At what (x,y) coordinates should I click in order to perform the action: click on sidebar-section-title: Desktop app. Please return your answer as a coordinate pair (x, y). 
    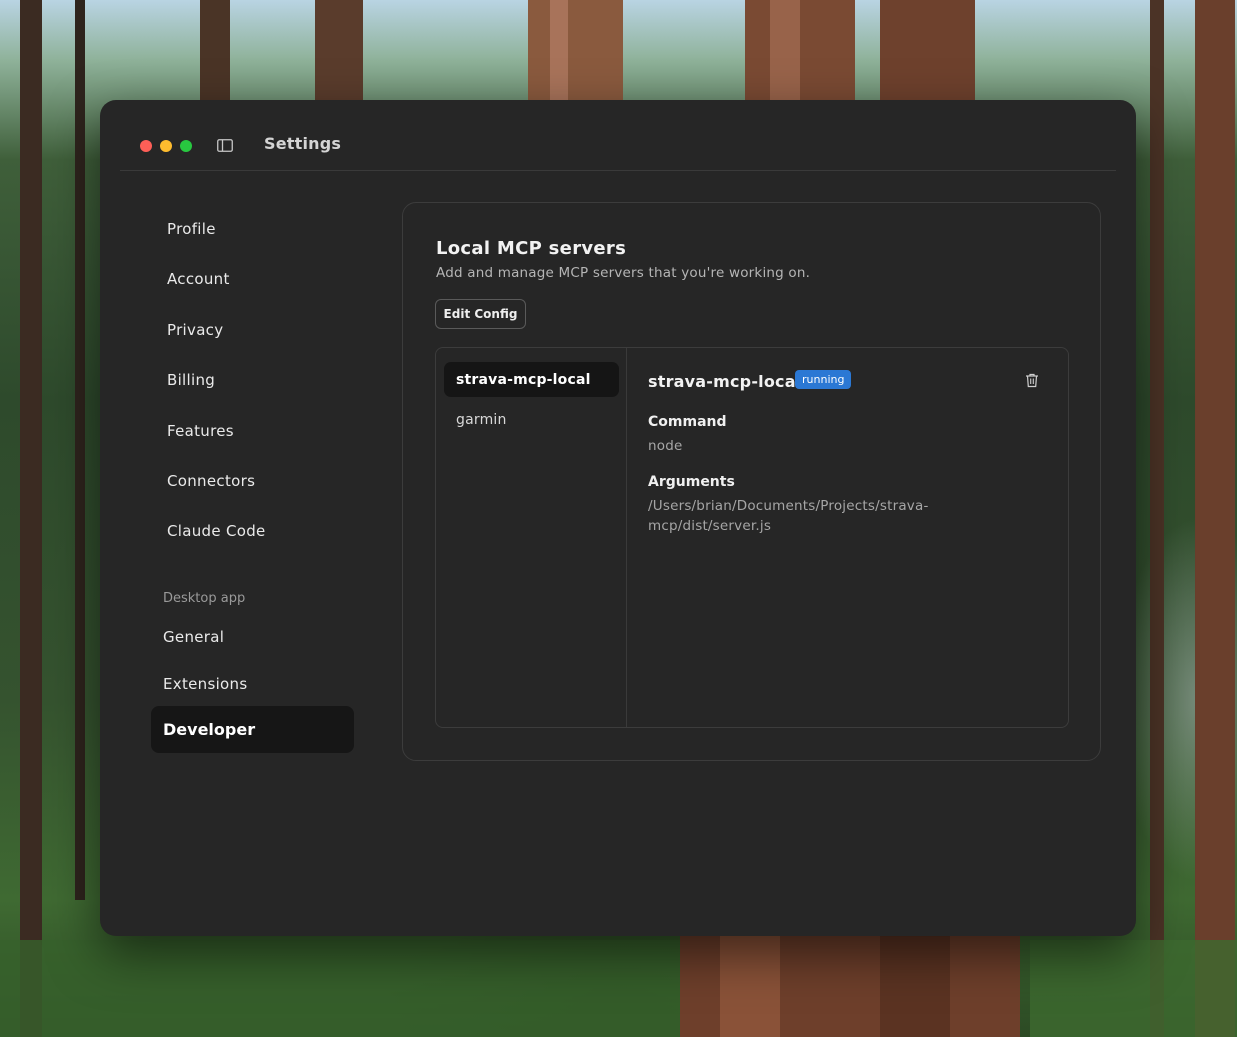
    Looking at the image, I should click on (204, 598).